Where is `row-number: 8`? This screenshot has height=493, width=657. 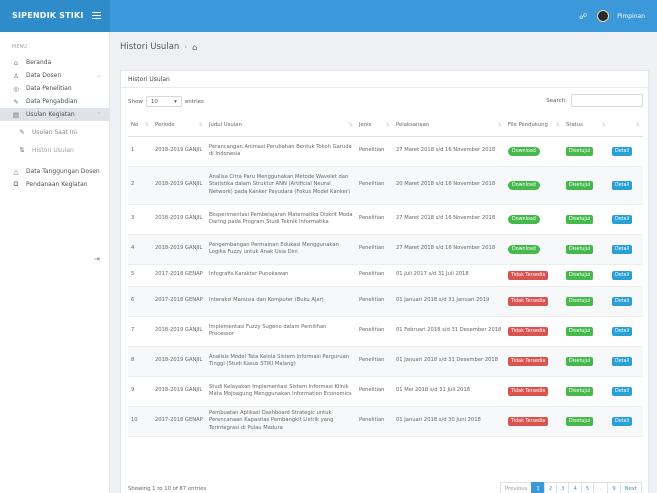 row-number: 8 is located at coordinates (140, 361).